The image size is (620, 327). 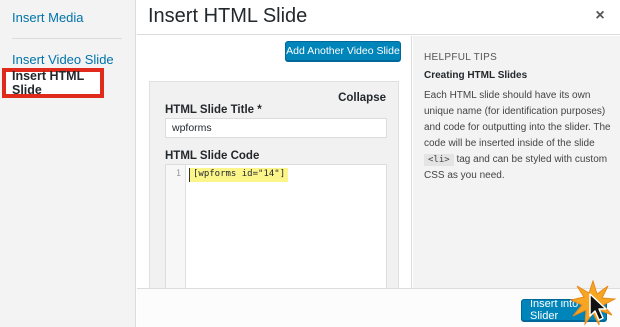 I want to click on menu-item-label: Insert HTML Slide, so click(x=48, y=83).